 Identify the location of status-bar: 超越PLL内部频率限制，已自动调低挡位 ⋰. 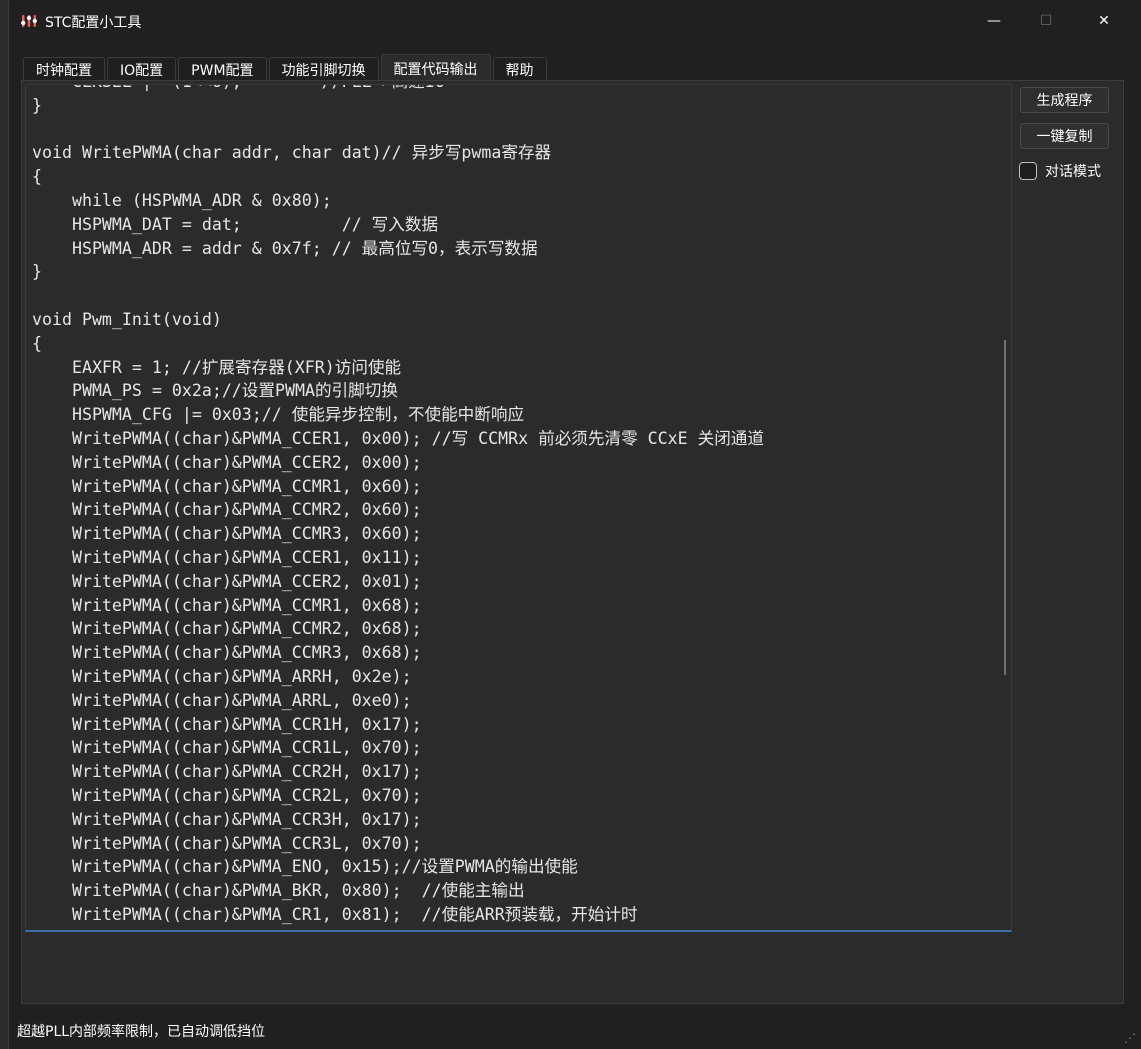
(575, 1032).